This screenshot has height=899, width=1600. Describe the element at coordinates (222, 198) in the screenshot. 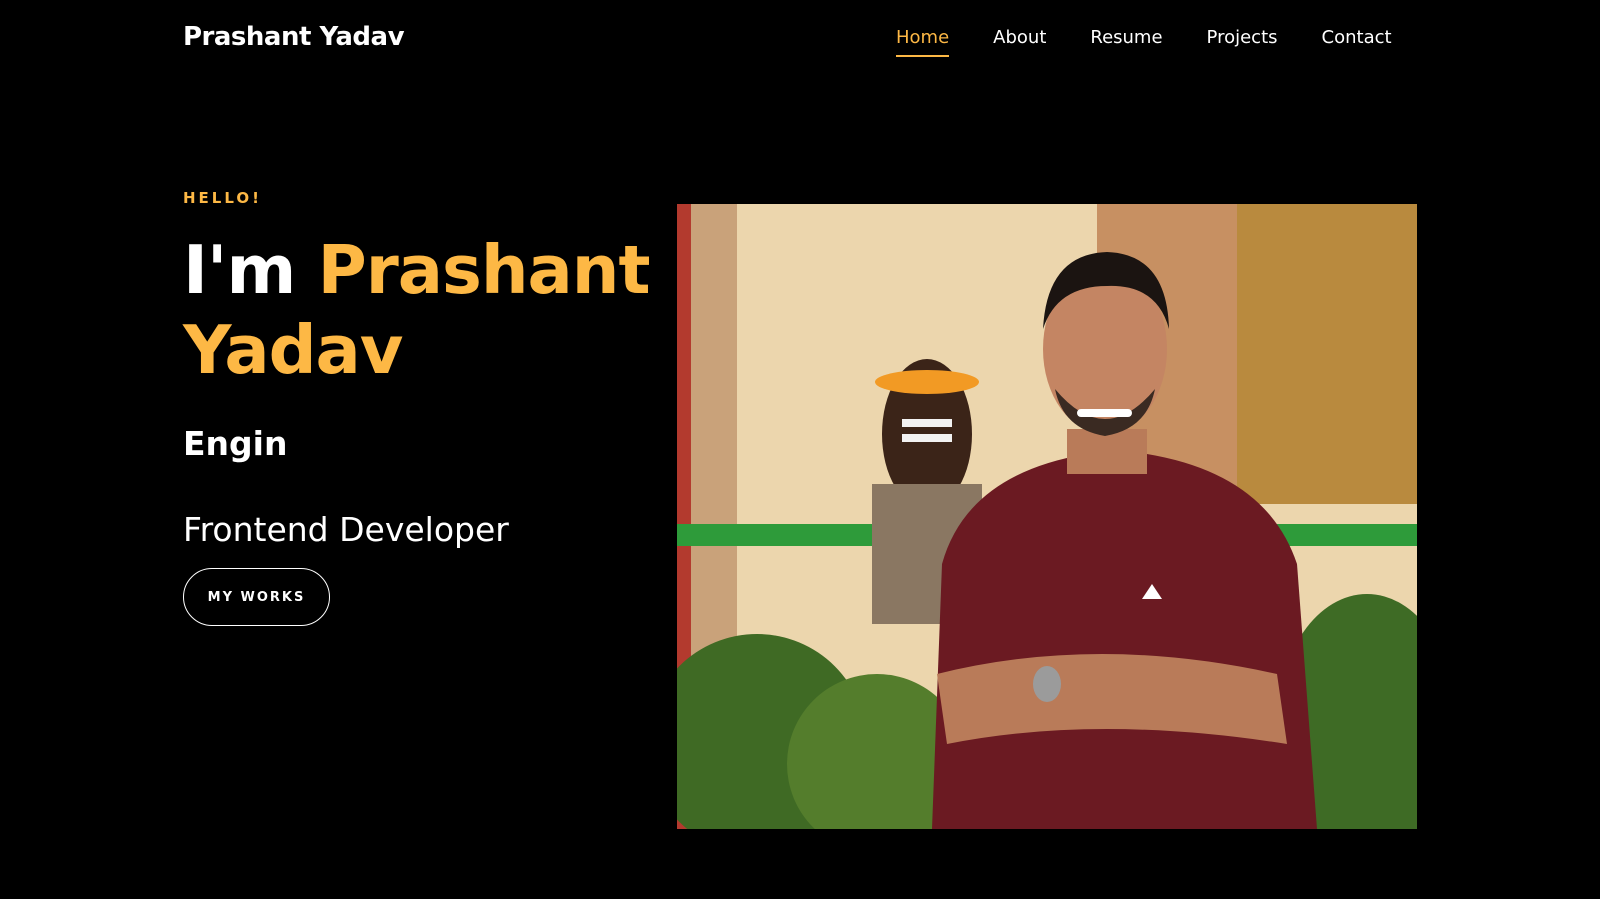

I see `hero-greeting: HELLO!` at that location.